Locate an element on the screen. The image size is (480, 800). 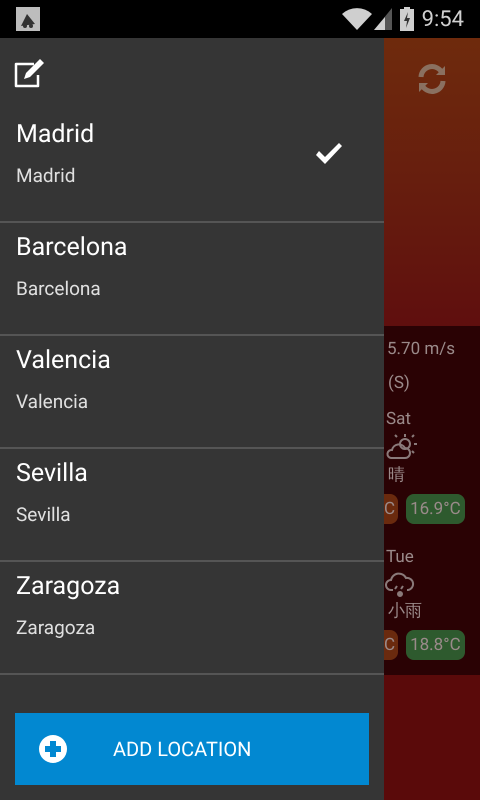
edit-icon is located at coordinates (29, 74).